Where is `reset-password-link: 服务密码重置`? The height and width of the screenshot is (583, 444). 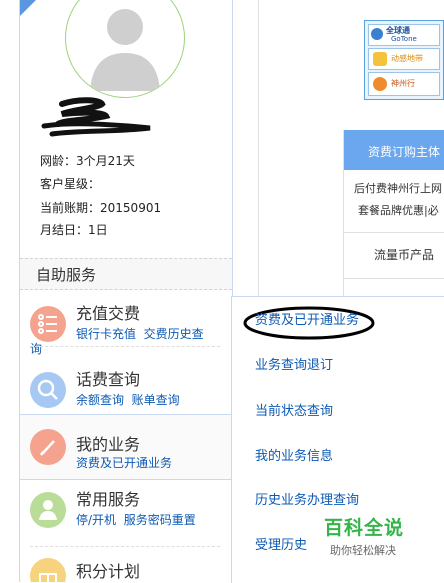 reset-password-link: 服务密码重置 is located at coordinates (160, 520).